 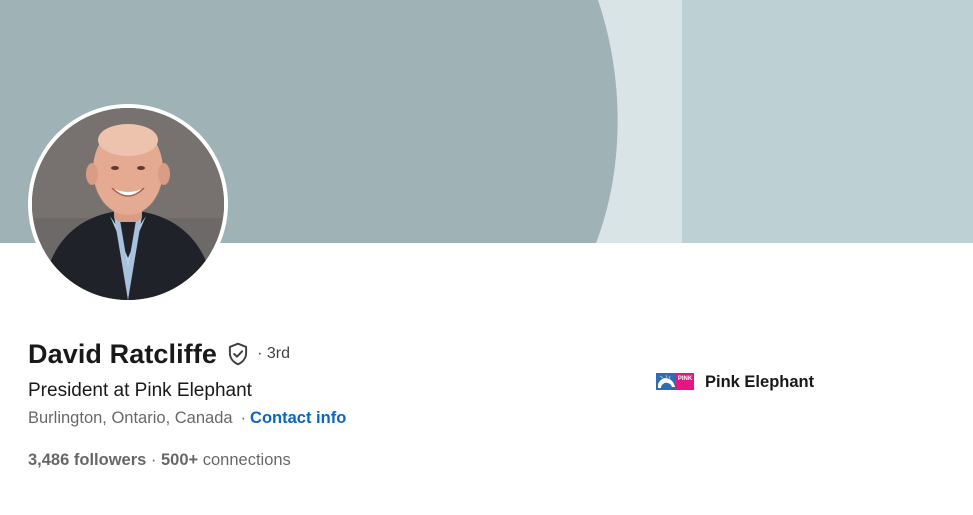 I want to click on connections-count: 500+, so click(x=179, y=460).